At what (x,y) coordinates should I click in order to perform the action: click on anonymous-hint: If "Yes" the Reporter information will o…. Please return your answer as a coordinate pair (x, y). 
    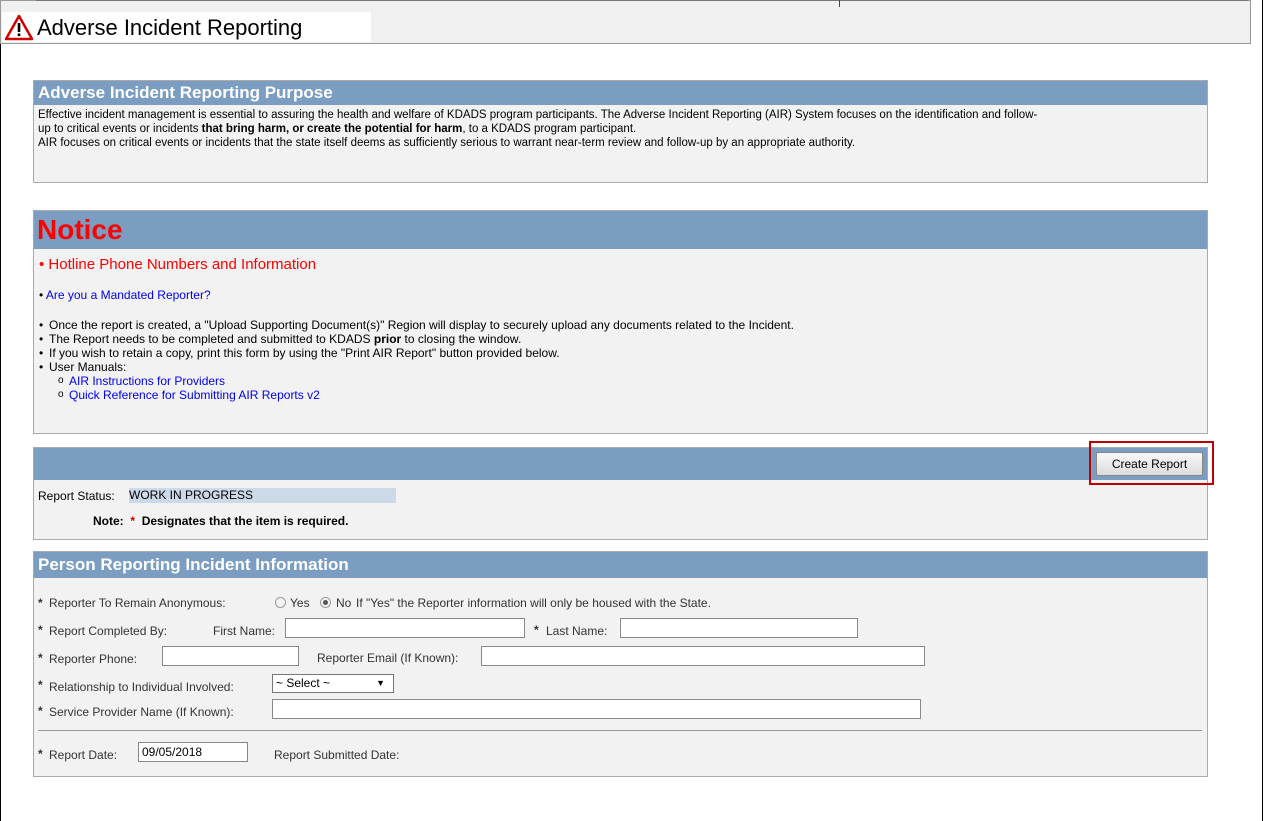
    Looking at the image, I should click on (533, 603).